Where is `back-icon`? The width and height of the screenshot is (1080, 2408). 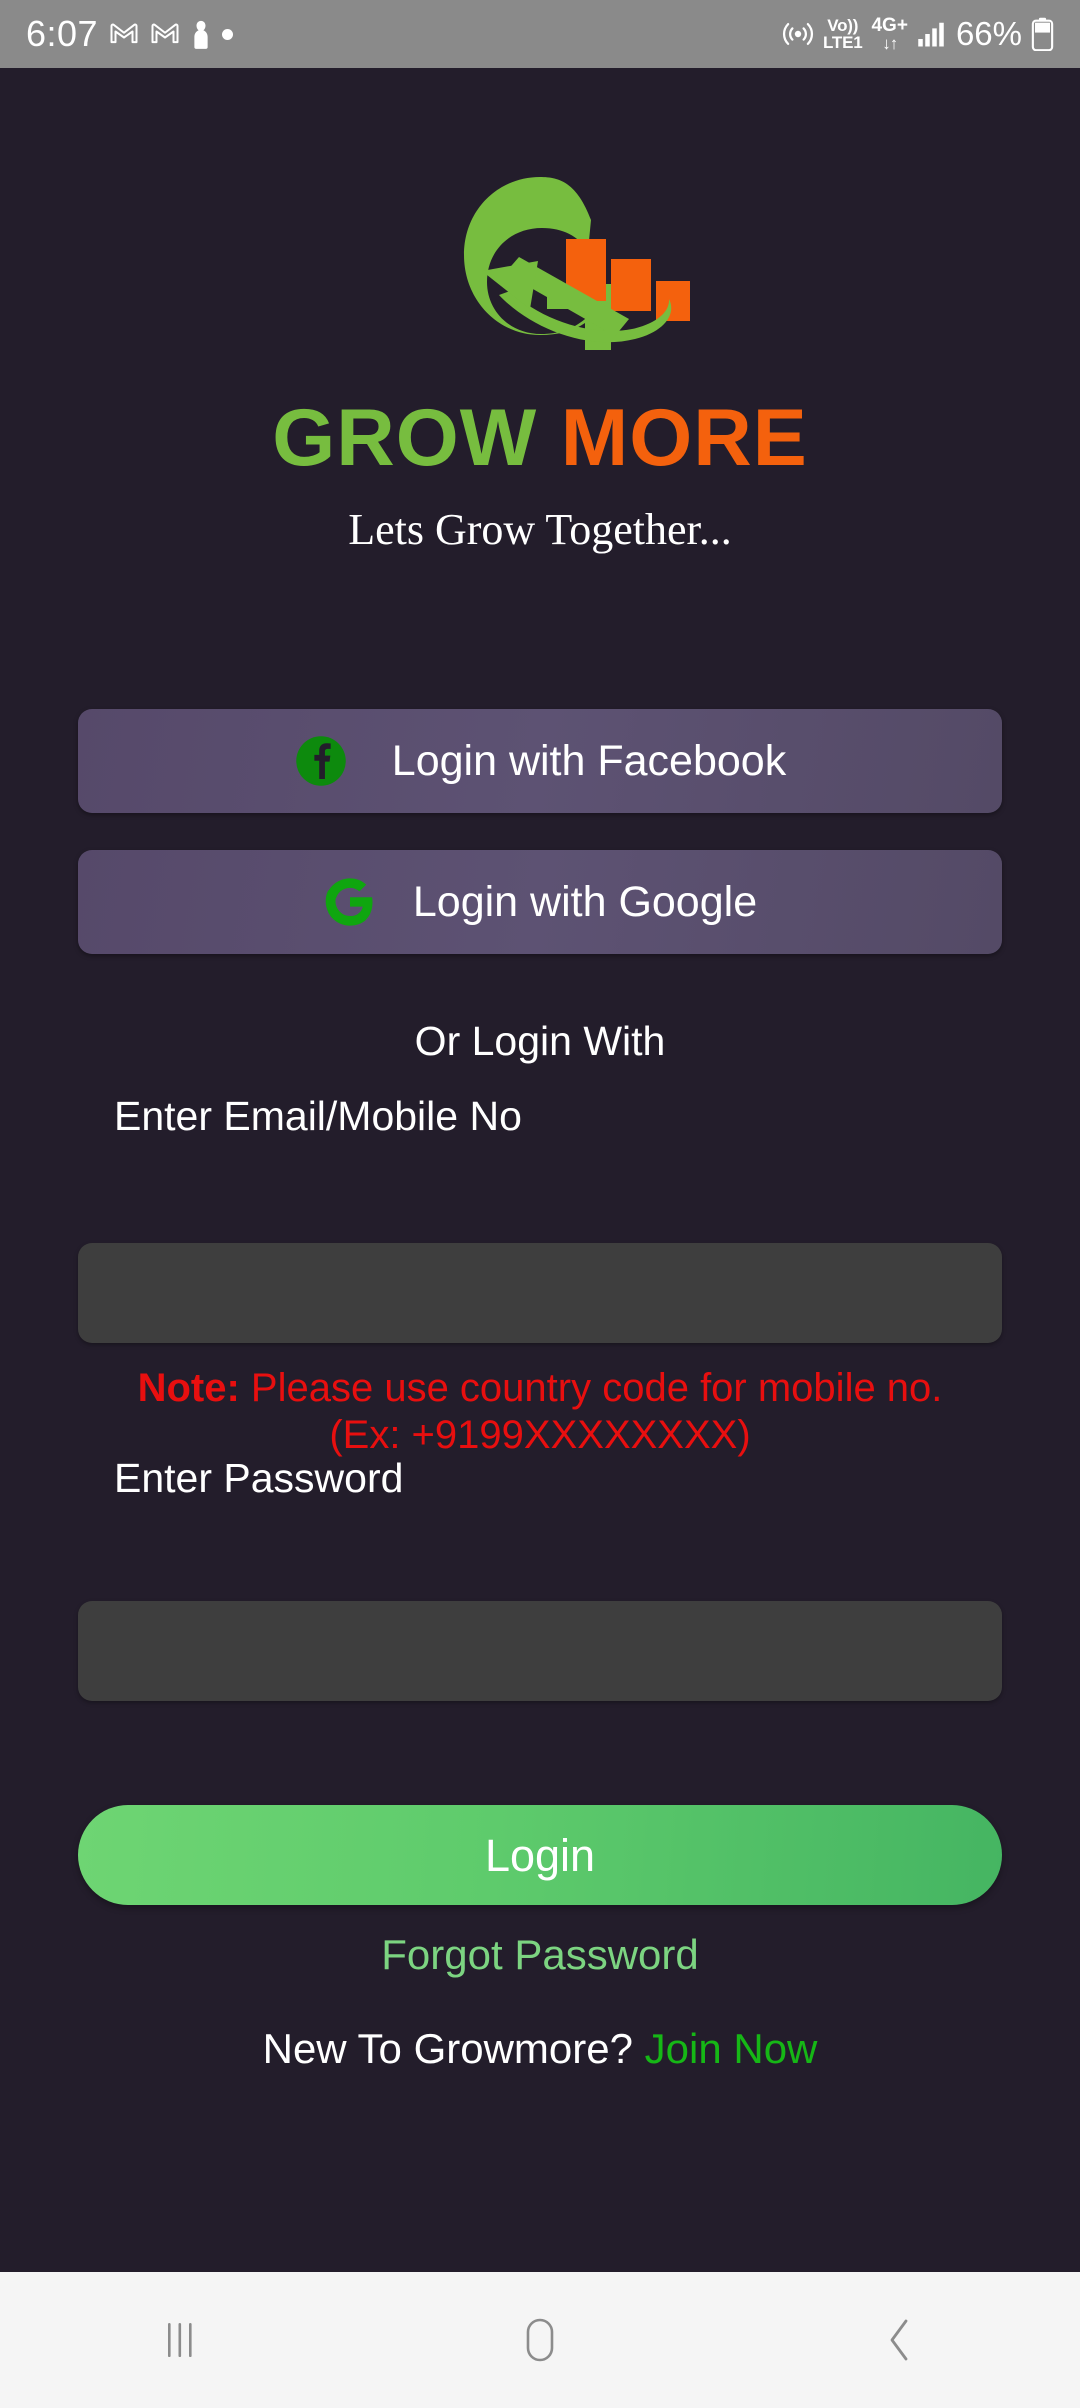
back-icon is located at coordinates (899, 2340).